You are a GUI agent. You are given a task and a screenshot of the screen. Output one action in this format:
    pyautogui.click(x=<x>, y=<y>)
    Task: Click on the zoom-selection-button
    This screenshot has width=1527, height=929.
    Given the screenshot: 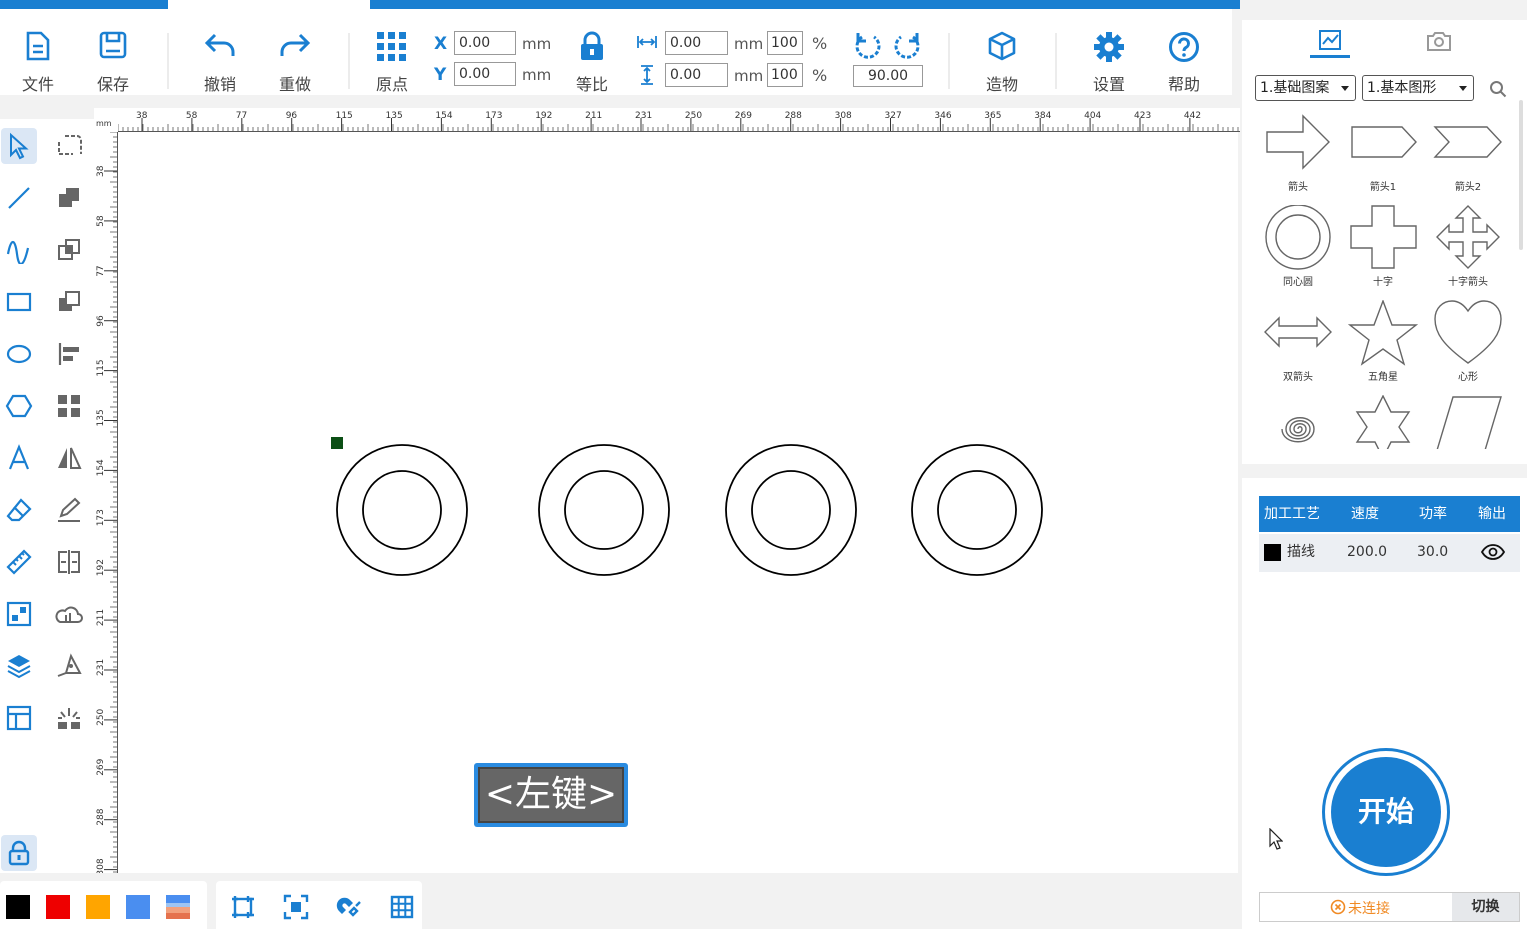 What is the action you would take?
    pyautogui.click(x=296, y=907)
    